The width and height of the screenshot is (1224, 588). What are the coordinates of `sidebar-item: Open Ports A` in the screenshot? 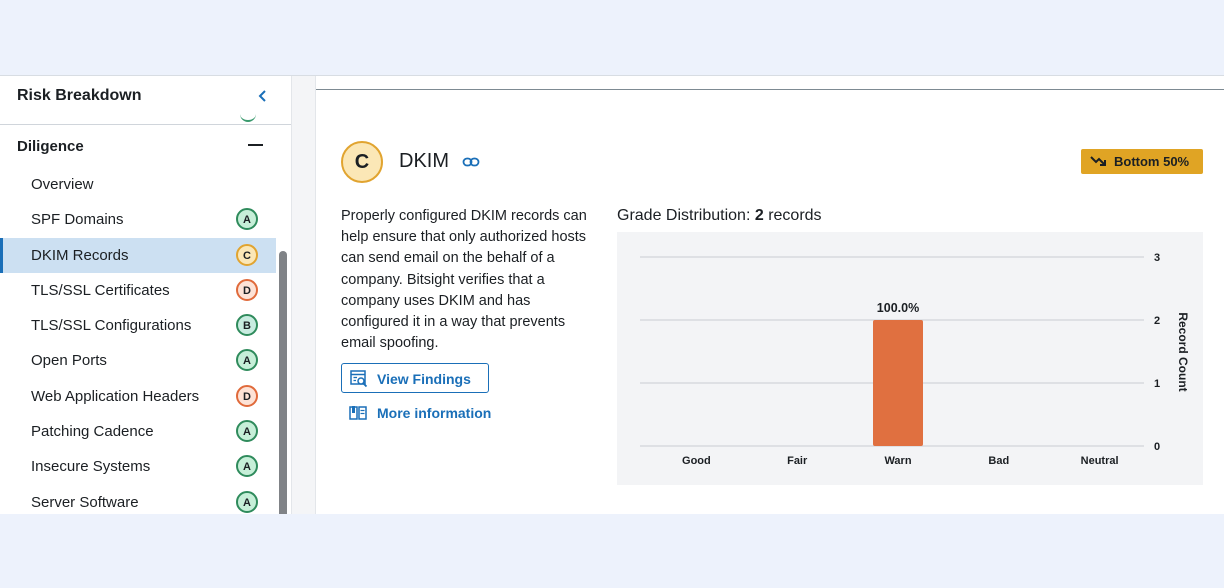 It's located at (138, 360).